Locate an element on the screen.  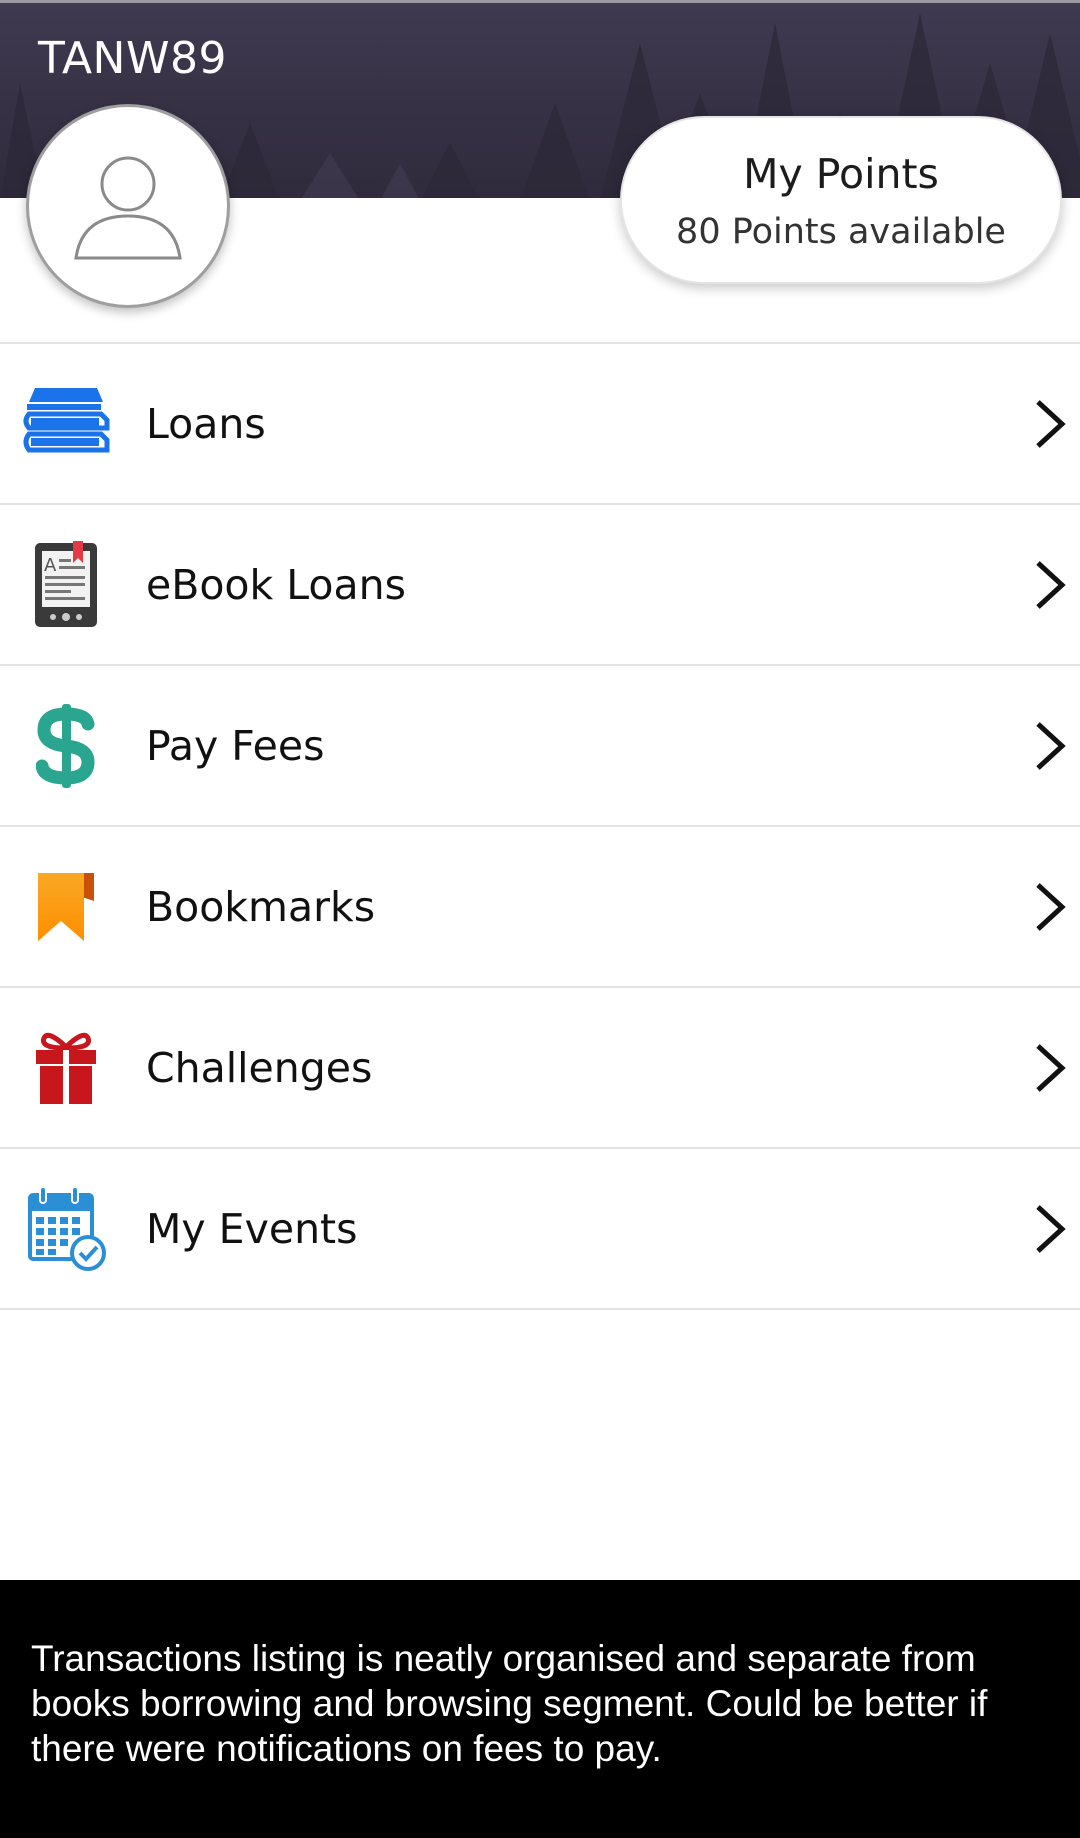
menu-item-challenges: Challenges is located at coordinates (540, 1068).